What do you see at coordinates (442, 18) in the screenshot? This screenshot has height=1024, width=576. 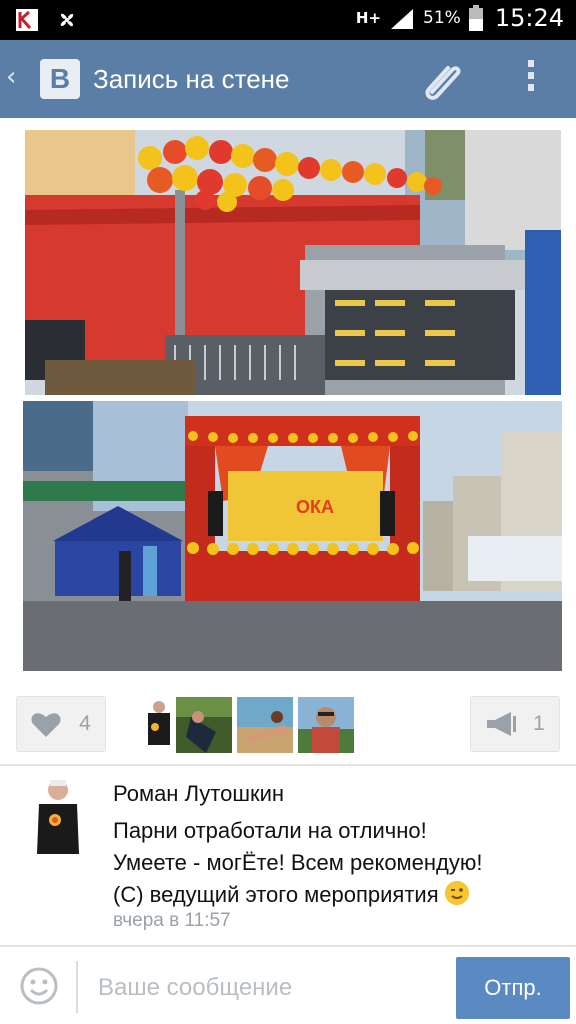 I see `battery-percent: 51%` at bounding box center [442, 18].